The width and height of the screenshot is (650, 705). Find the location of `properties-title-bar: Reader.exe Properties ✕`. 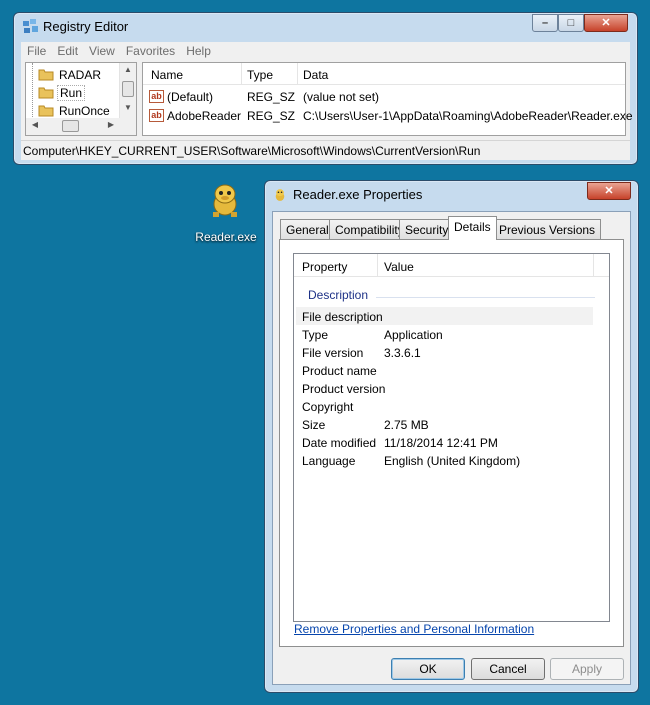

properties-title-bar: Reader.exe Properties ✕ is located at coordinates (451, 195).